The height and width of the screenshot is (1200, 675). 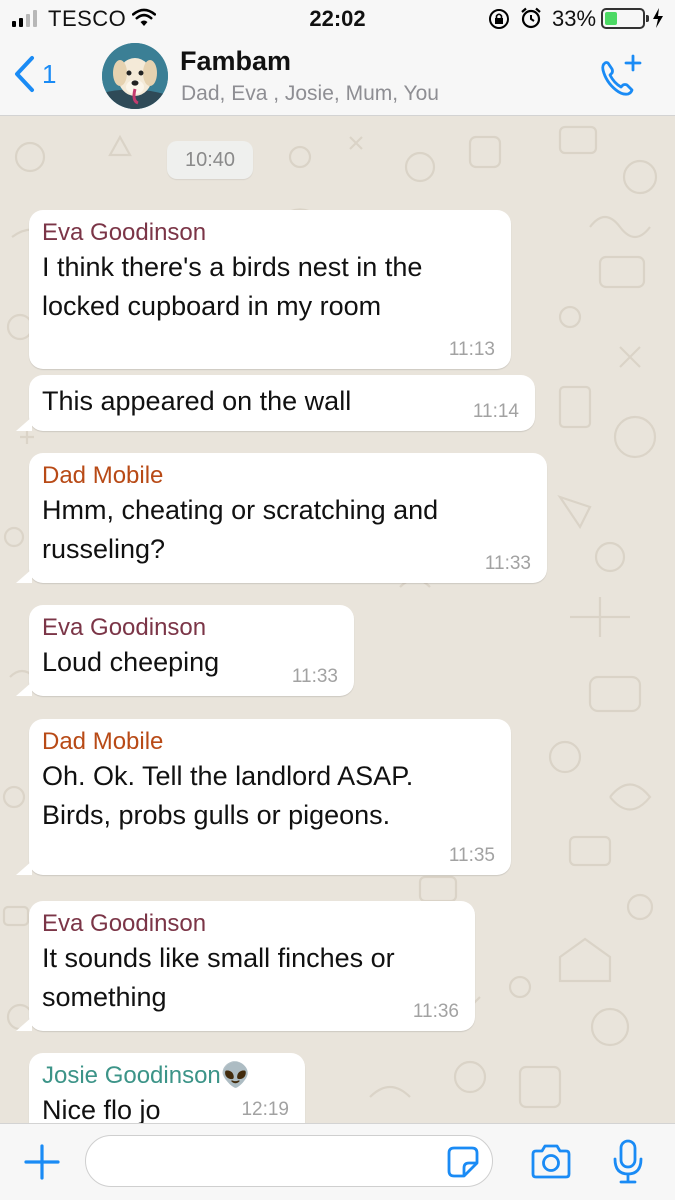 What do you see at coordinates (228, 776) in the screenshot?
I see `message-text: Oh. Ok. Tell the landlord ASAP.` at bounding box center [228, 776].